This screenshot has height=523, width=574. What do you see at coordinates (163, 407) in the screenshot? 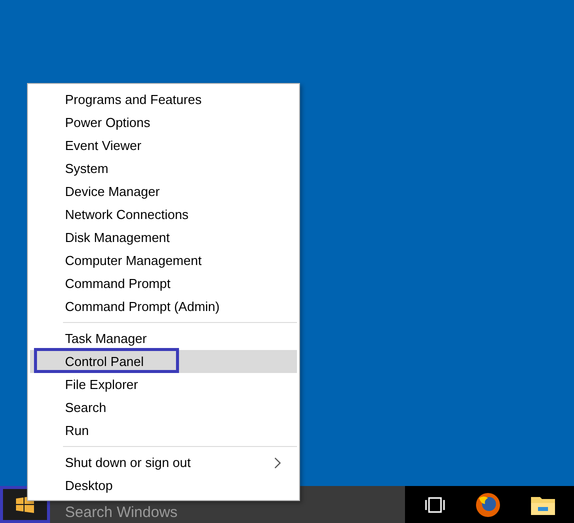
I see `menu-item: Search` at bounding box center [163, 407].